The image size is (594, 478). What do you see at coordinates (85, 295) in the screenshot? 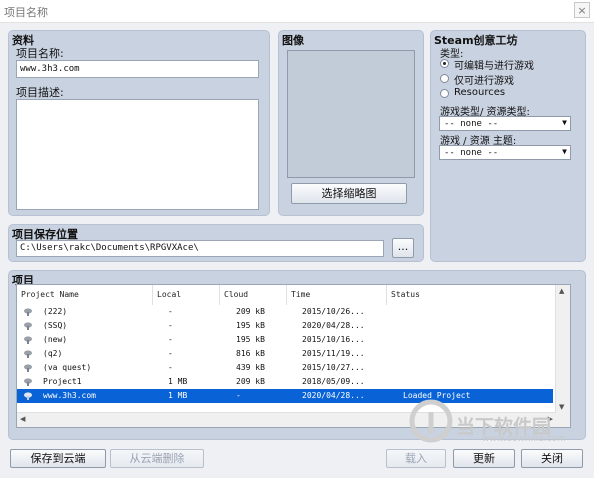
I see `column-header-name: Project Name` at bounding box center [85, 295].